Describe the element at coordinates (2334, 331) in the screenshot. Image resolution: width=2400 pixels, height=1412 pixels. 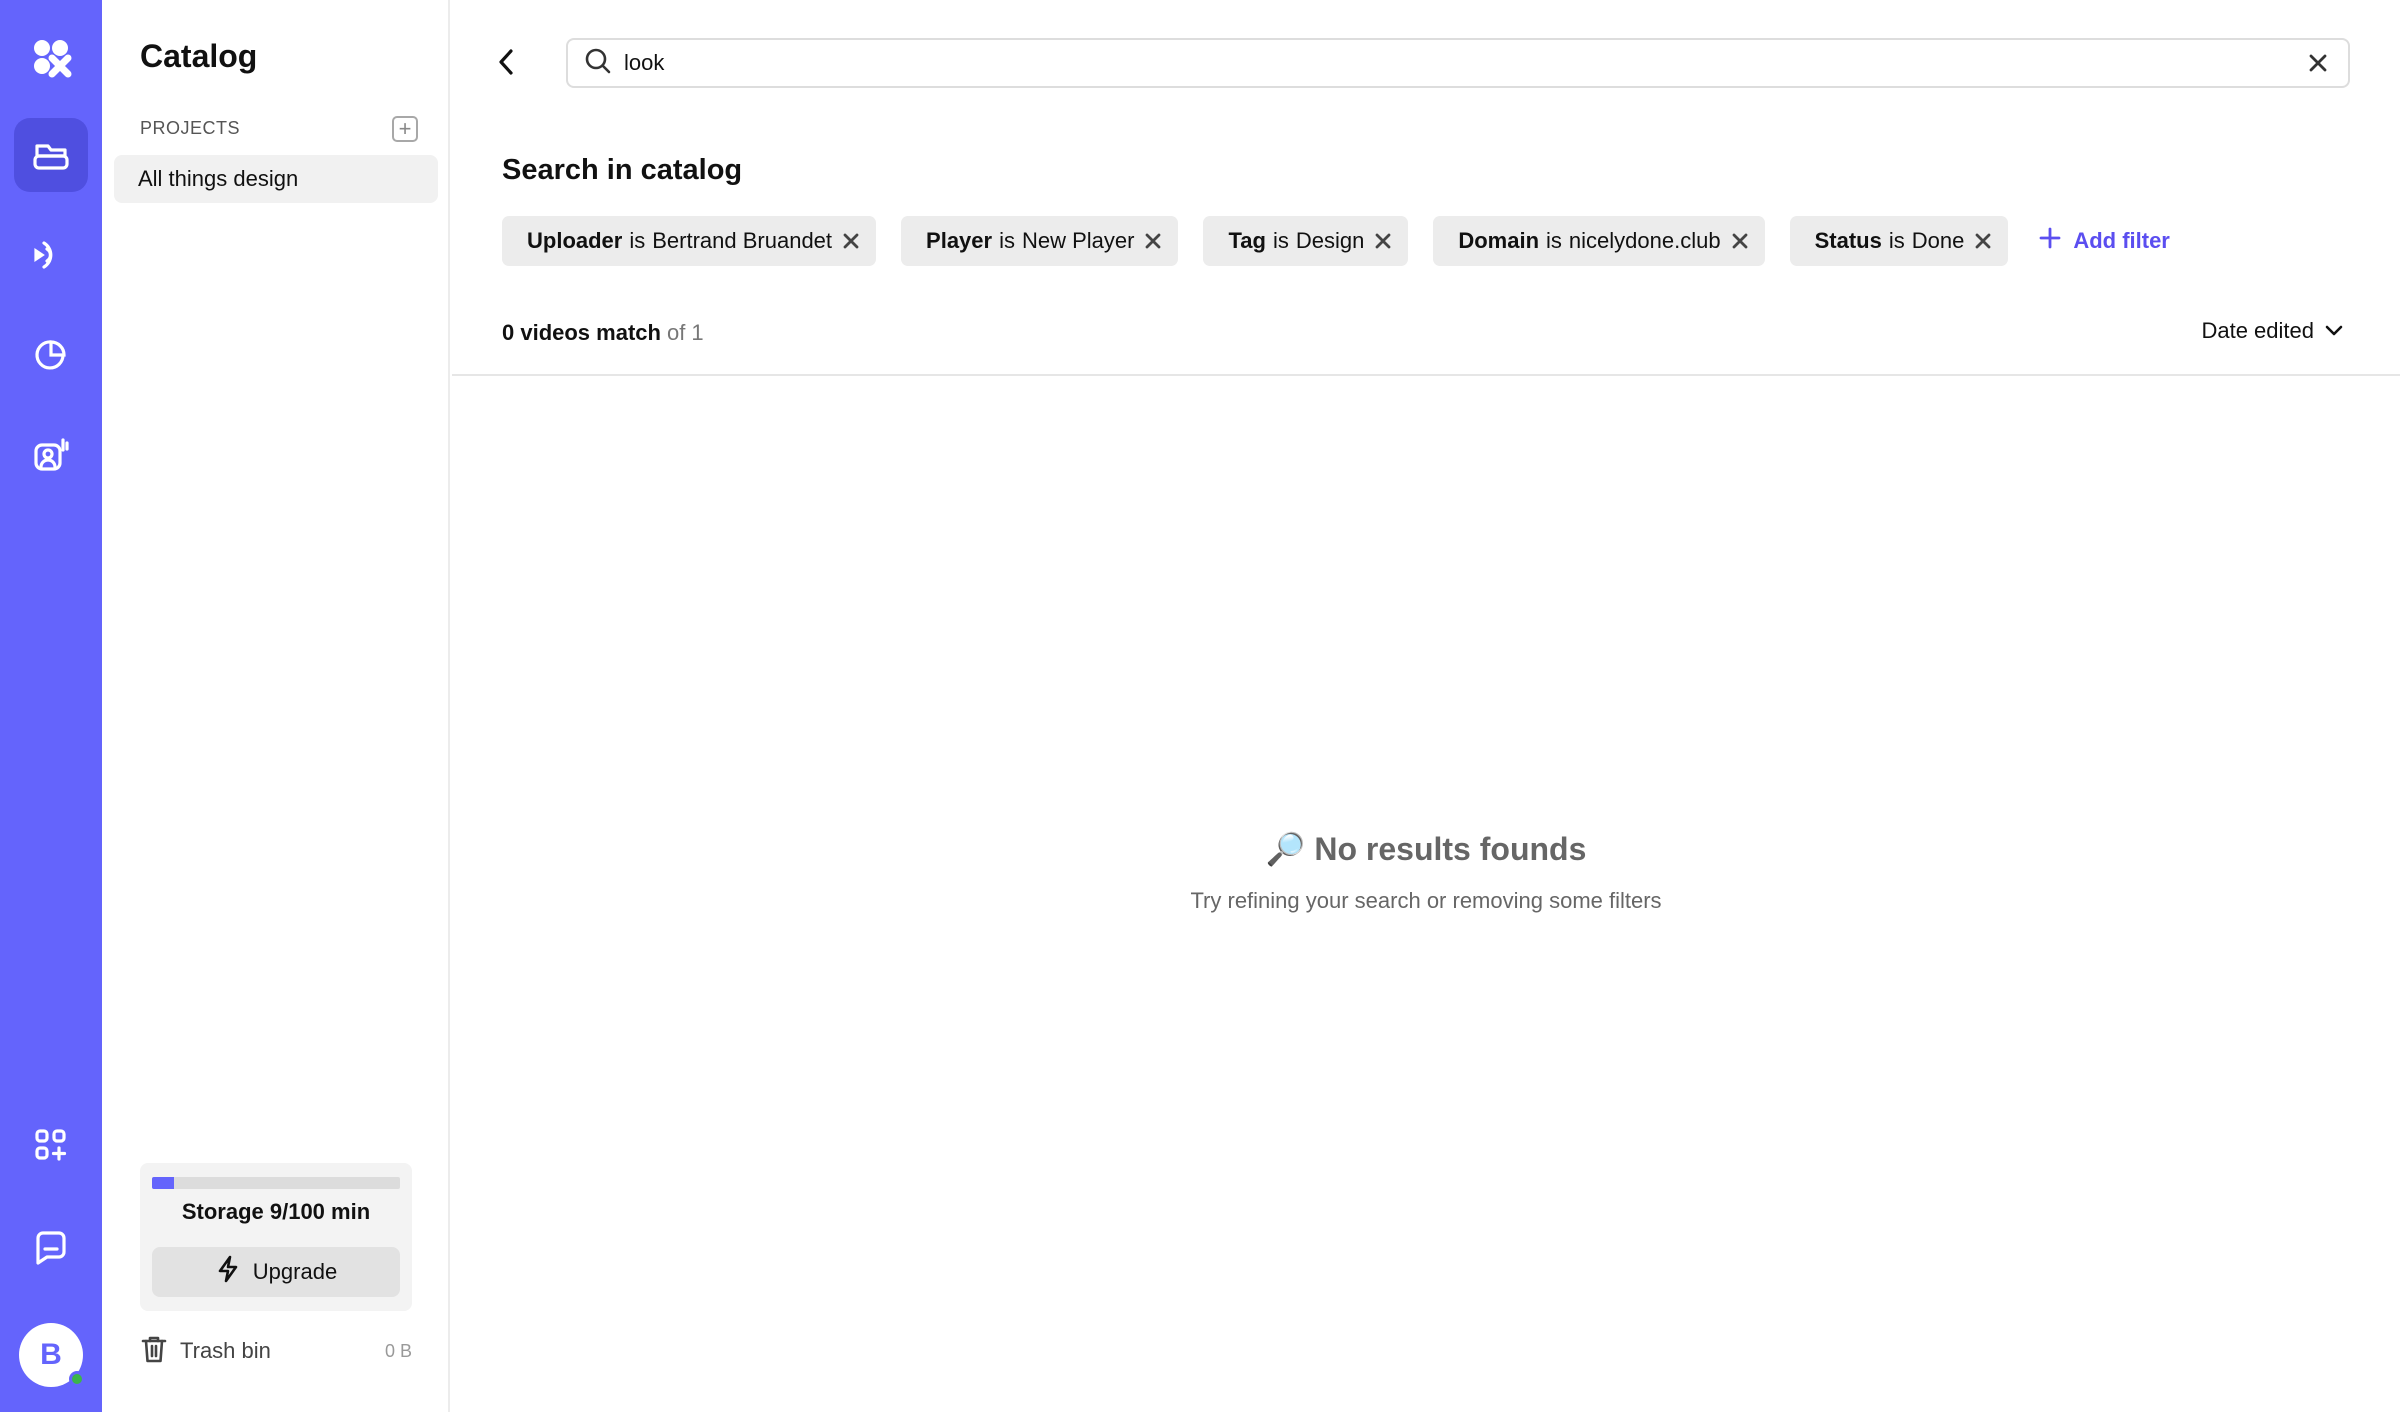
I see `chevron-down-icon` at that location.